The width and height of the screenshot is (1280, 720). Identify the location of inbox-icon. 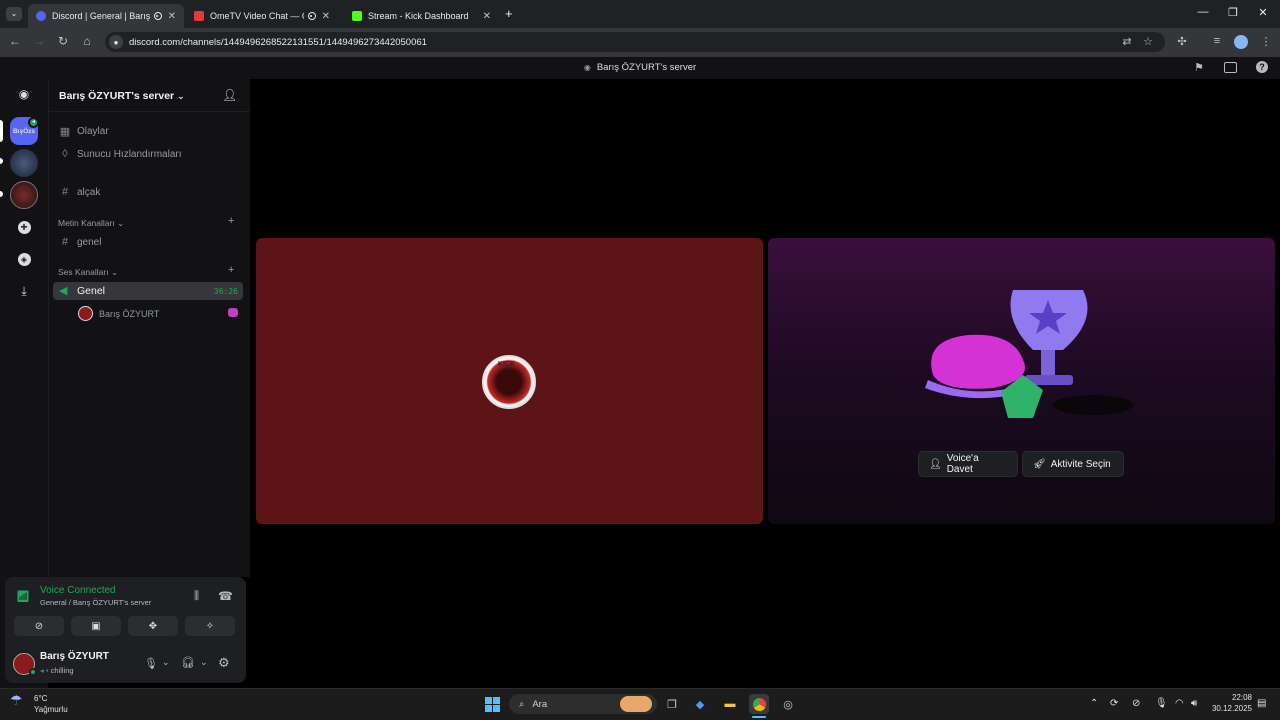
(1230, 67).